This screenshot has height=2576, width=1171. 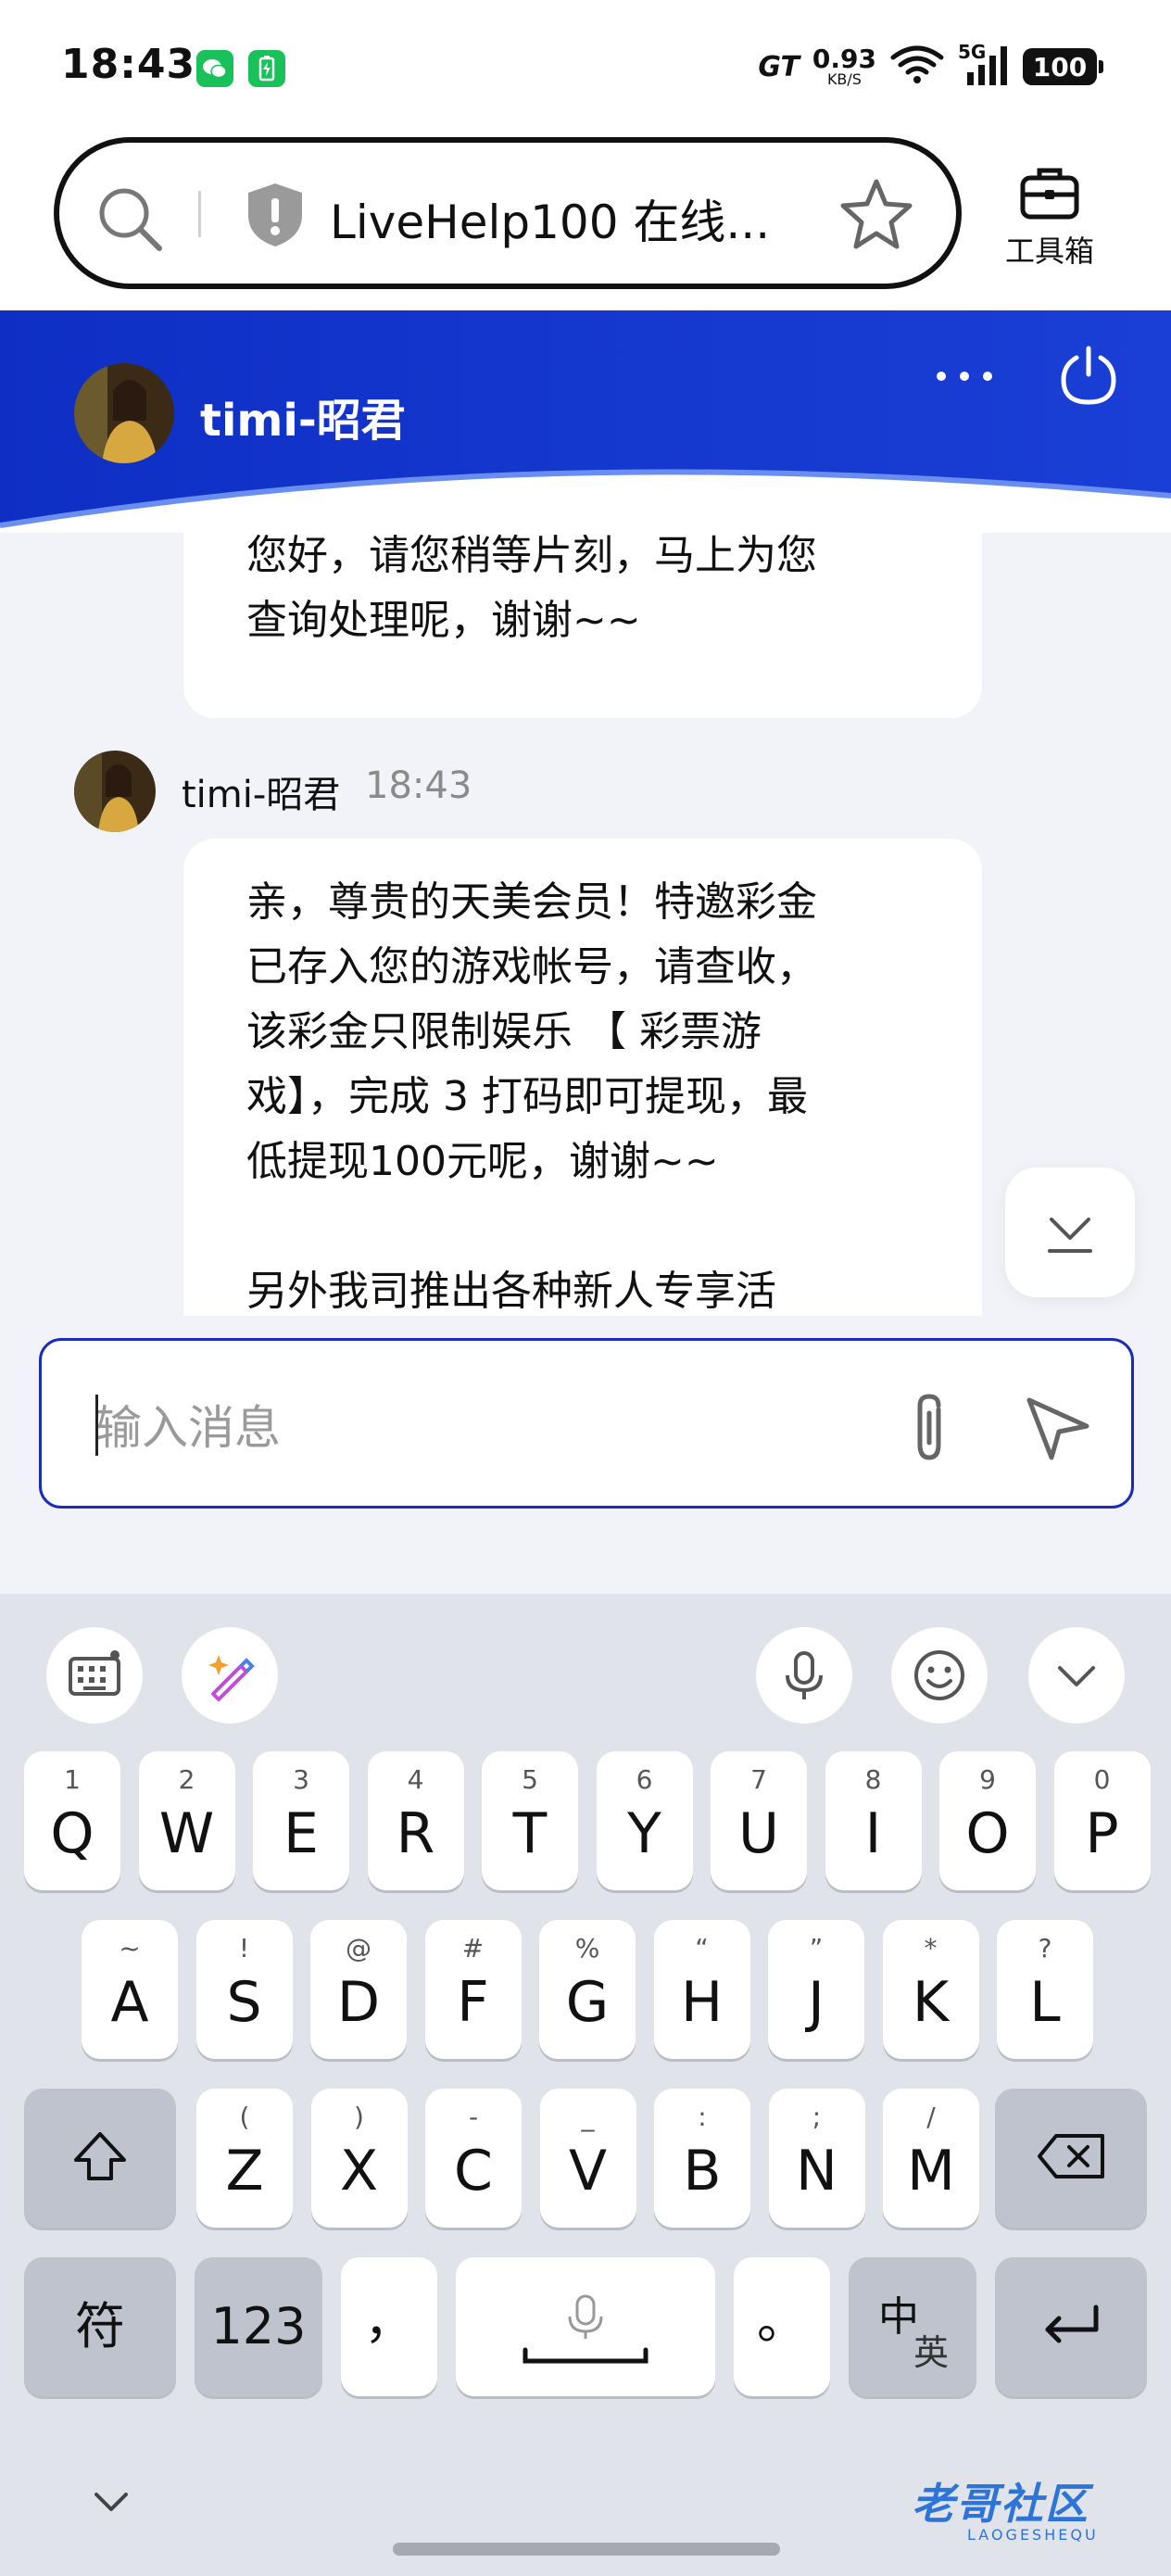 What do you see at coordinates (931, 1949) in the screenshot?
I see `key-hint: *` at bounding box center [931, 1949].